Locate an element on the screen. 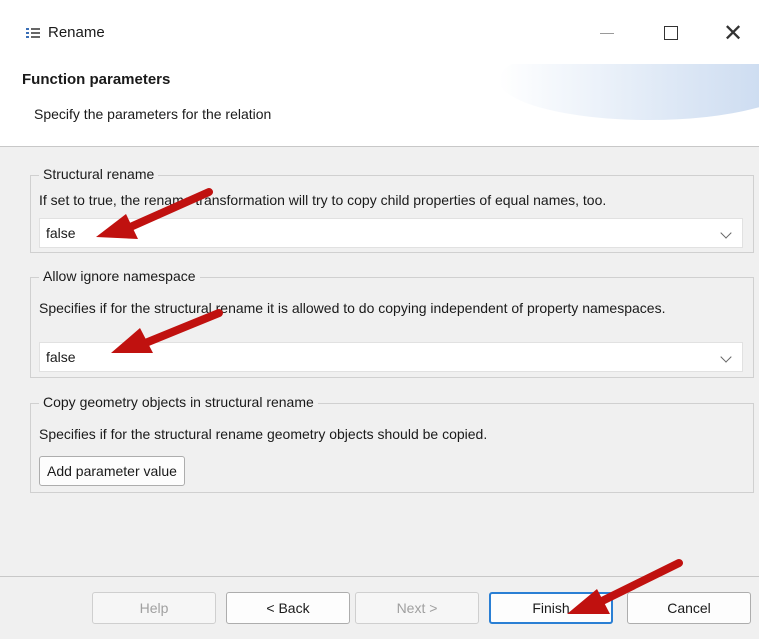 Image resolution: width=759 pixels, height=639 pixels. maximize-icon is located at coordinates (671, 33).